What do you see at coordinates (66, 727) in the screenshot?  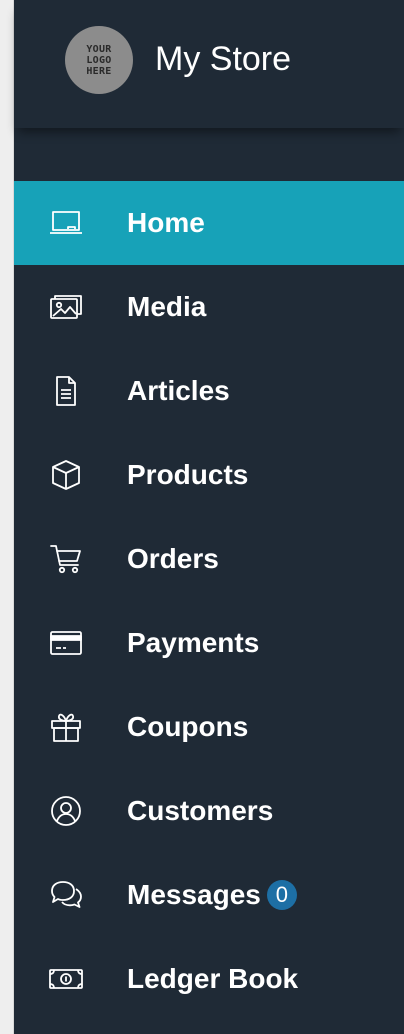 I see `gift-icon` at bounding box center [66, 727].